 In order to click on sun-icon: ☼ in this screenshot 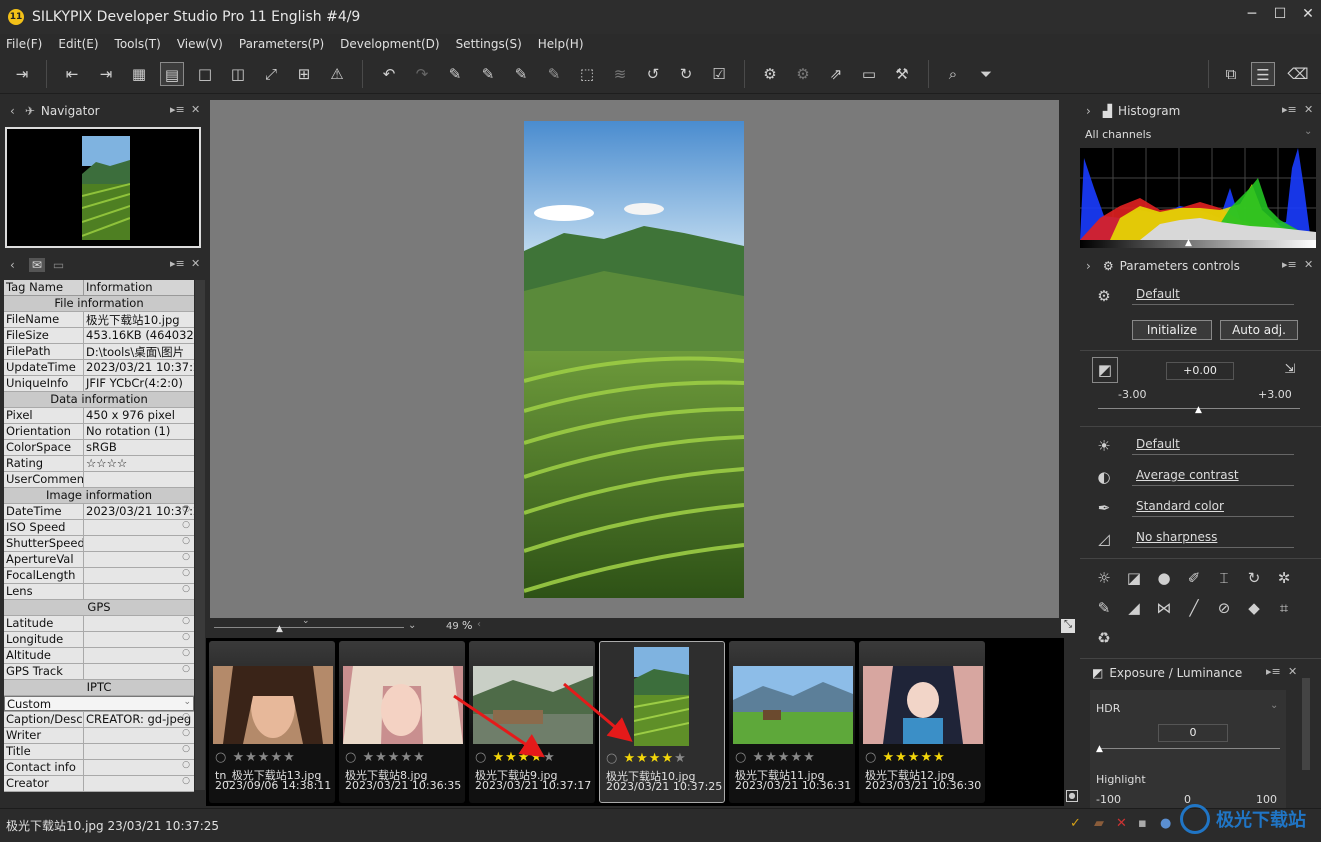, I will do `click(1104, 578)`.